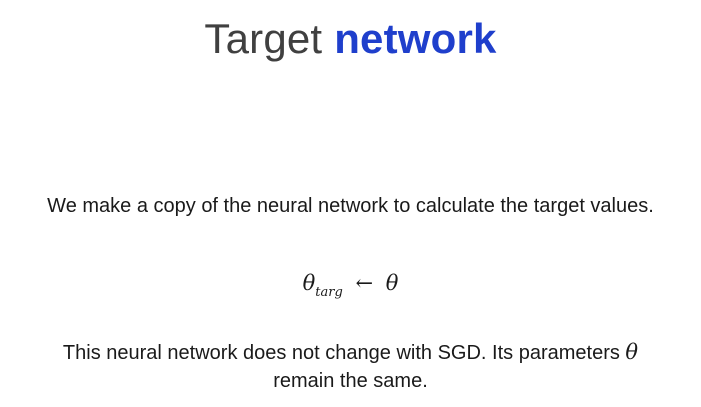 The height and width of the screenshot is (407, 701). I want to click on update-formula: θtarg ← θ, so click(350, 284).